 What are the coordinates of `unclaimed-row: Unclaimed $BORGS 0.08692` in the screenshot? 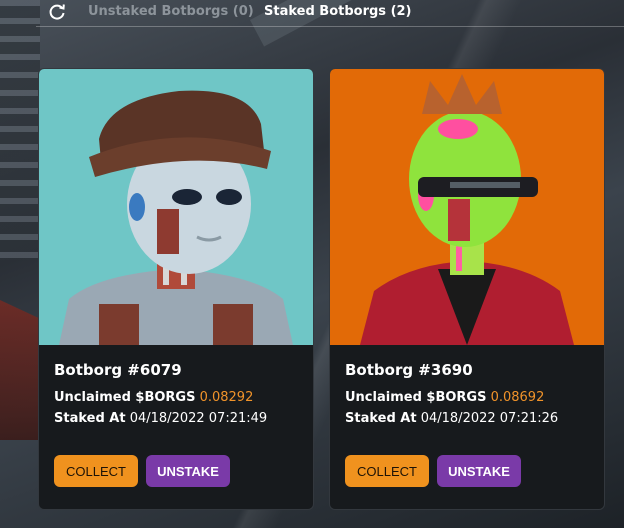 It's located at (469, 397).